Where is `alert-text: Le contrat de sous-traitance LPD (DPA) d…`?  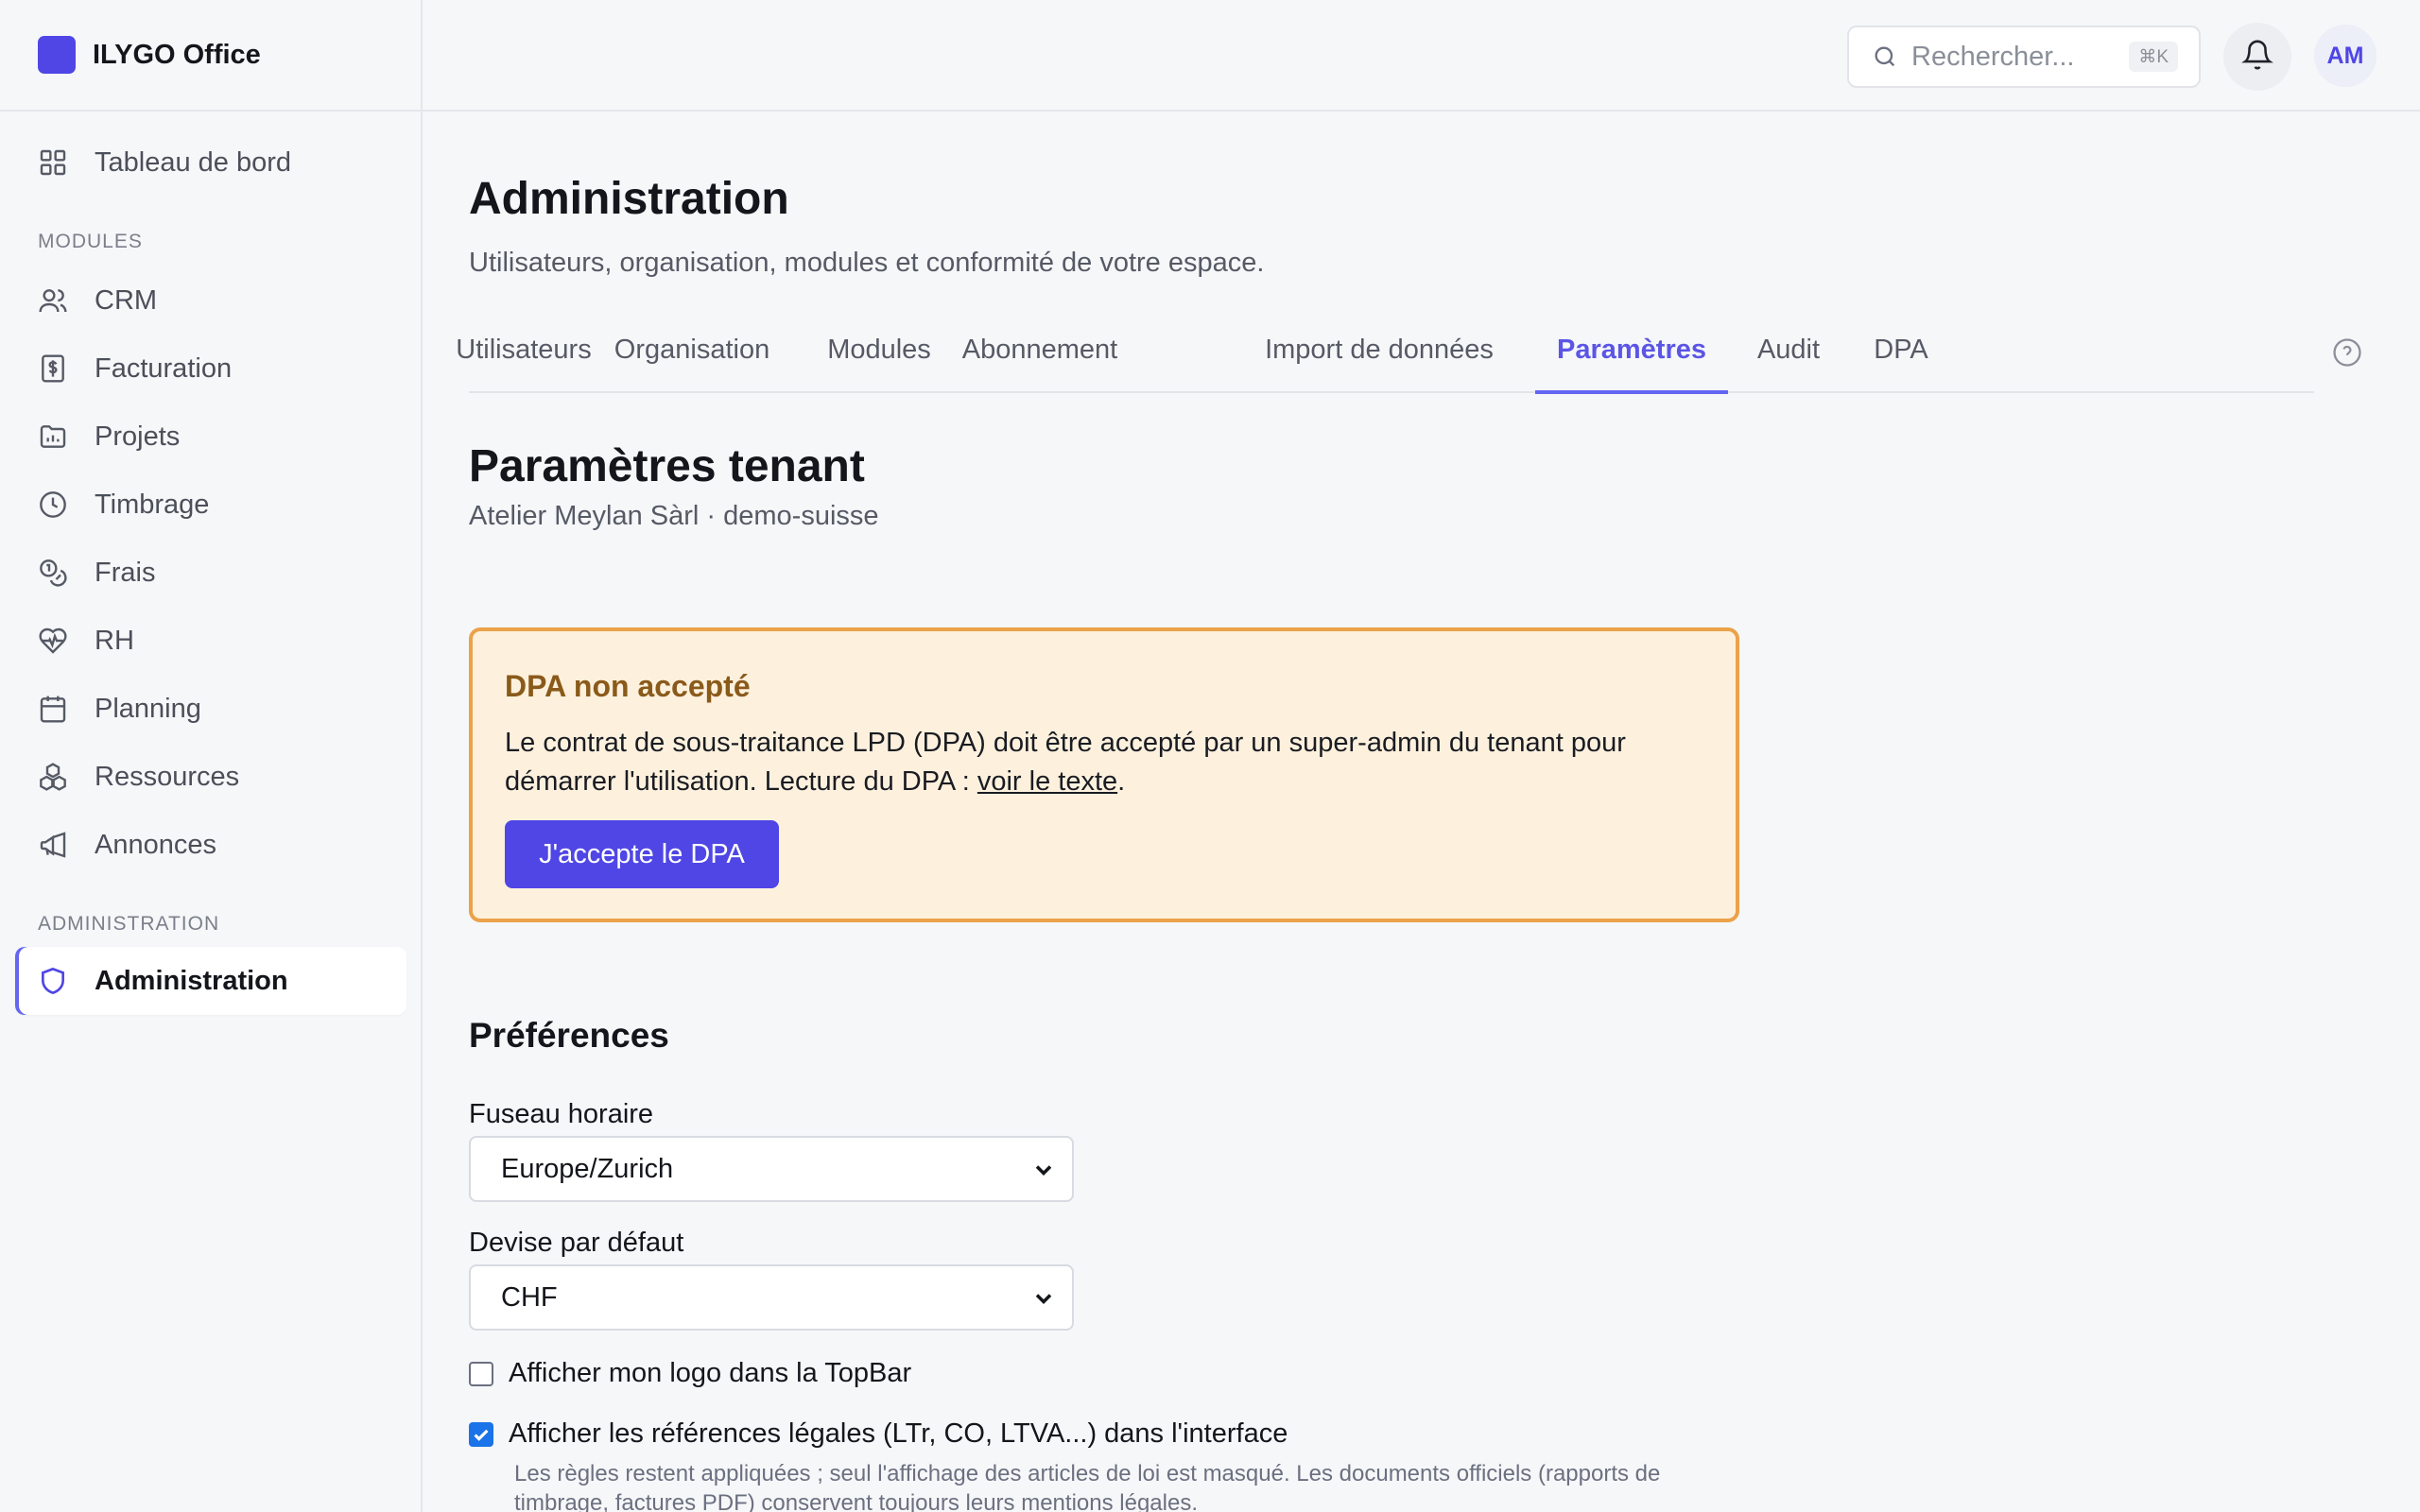 alert-text: Le contrat de sous-traitance LPD (DPA) d… is located at coordinates (1110, 762).